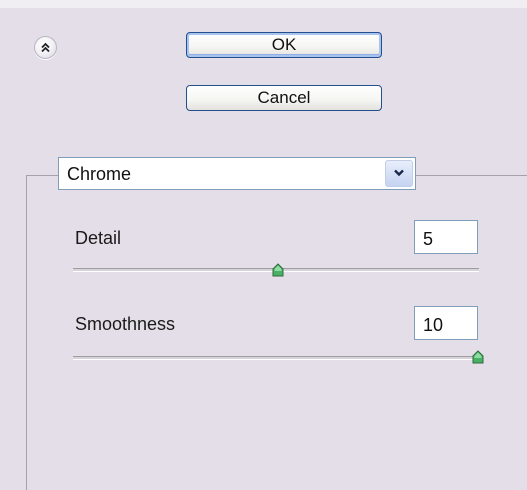  Describe the element at coordinates (98, 238) in the screenshot. I see `detail-label: Detail` at that location.